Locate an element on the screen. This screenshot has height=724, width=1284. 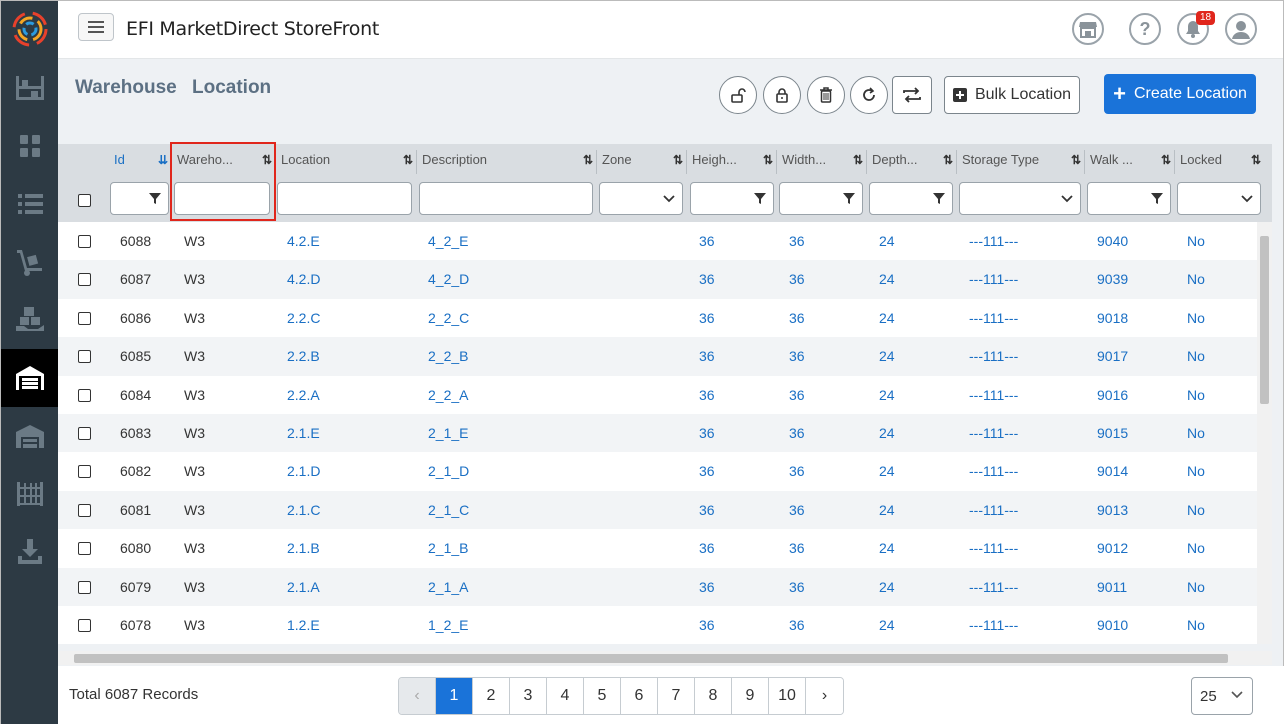
table-row: 6079 W3 2.1.A 2_1_A 36 36 24 ---111--- 9011 No is located at coordinates (658, 586).